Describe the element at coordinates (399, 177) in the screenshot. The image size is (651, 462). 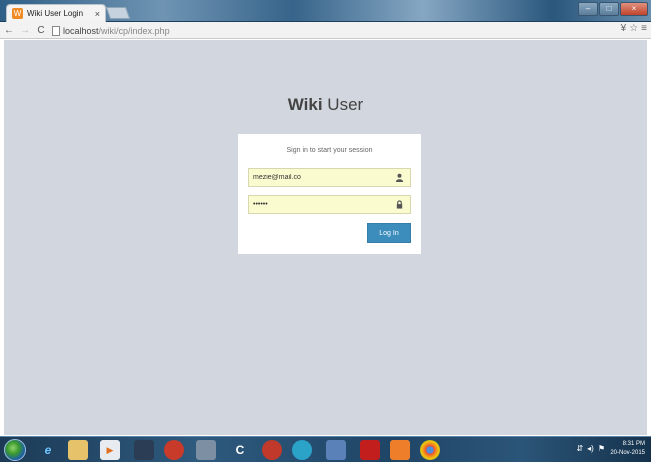
I see `user-icon` at that location.